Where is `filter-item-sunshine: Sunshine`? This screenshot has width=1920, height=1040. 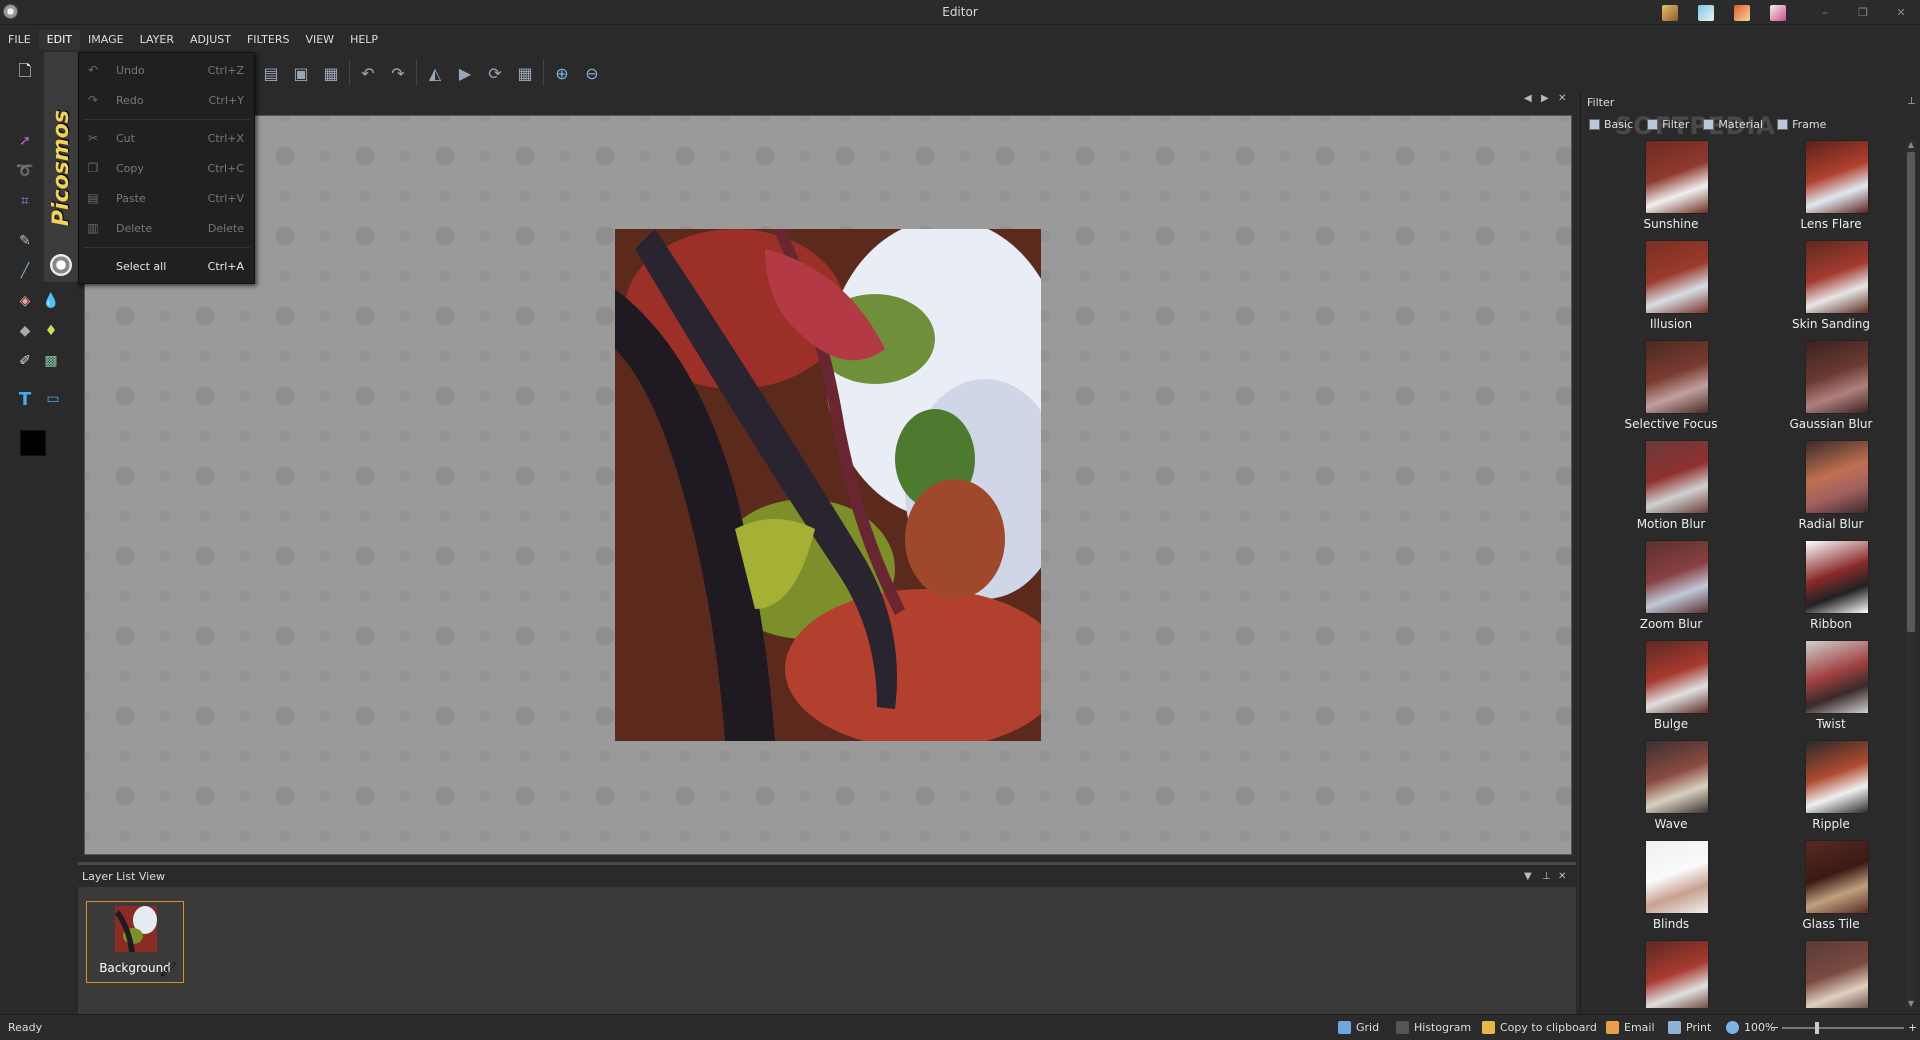
filter-item-sunshine: Sunshine is located at coordinates (1671, 190).